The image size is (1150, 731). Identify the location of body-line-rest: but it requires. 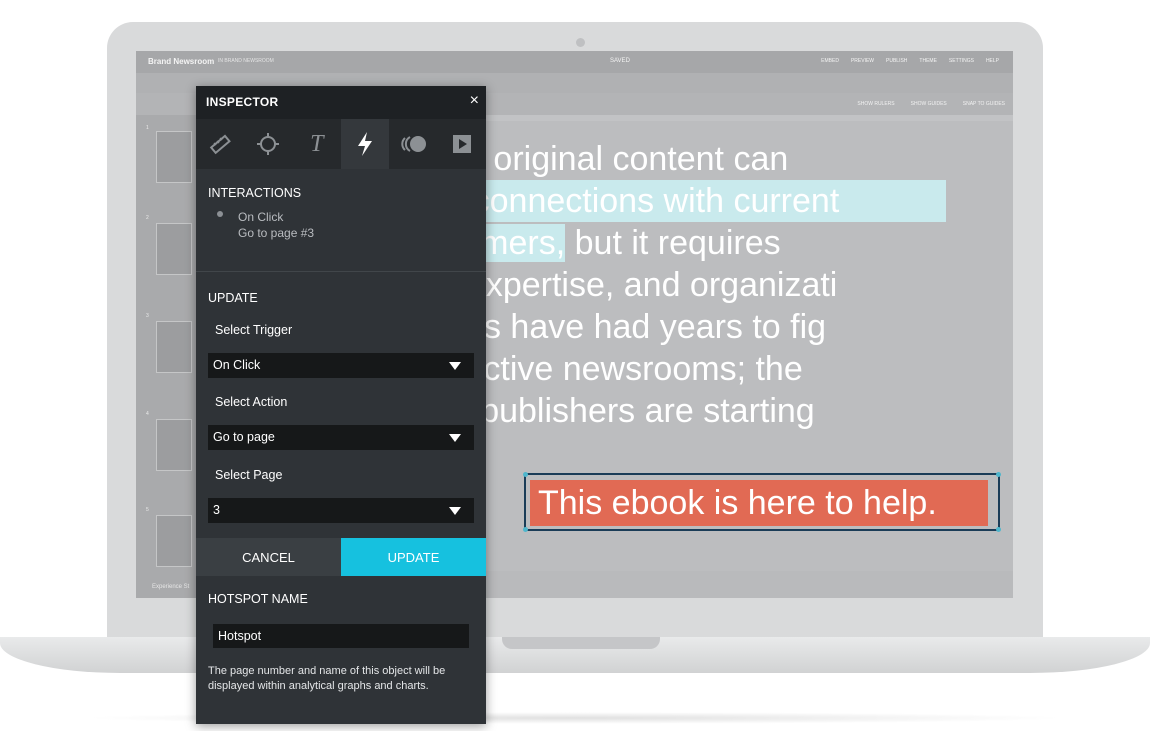
(673, 243).